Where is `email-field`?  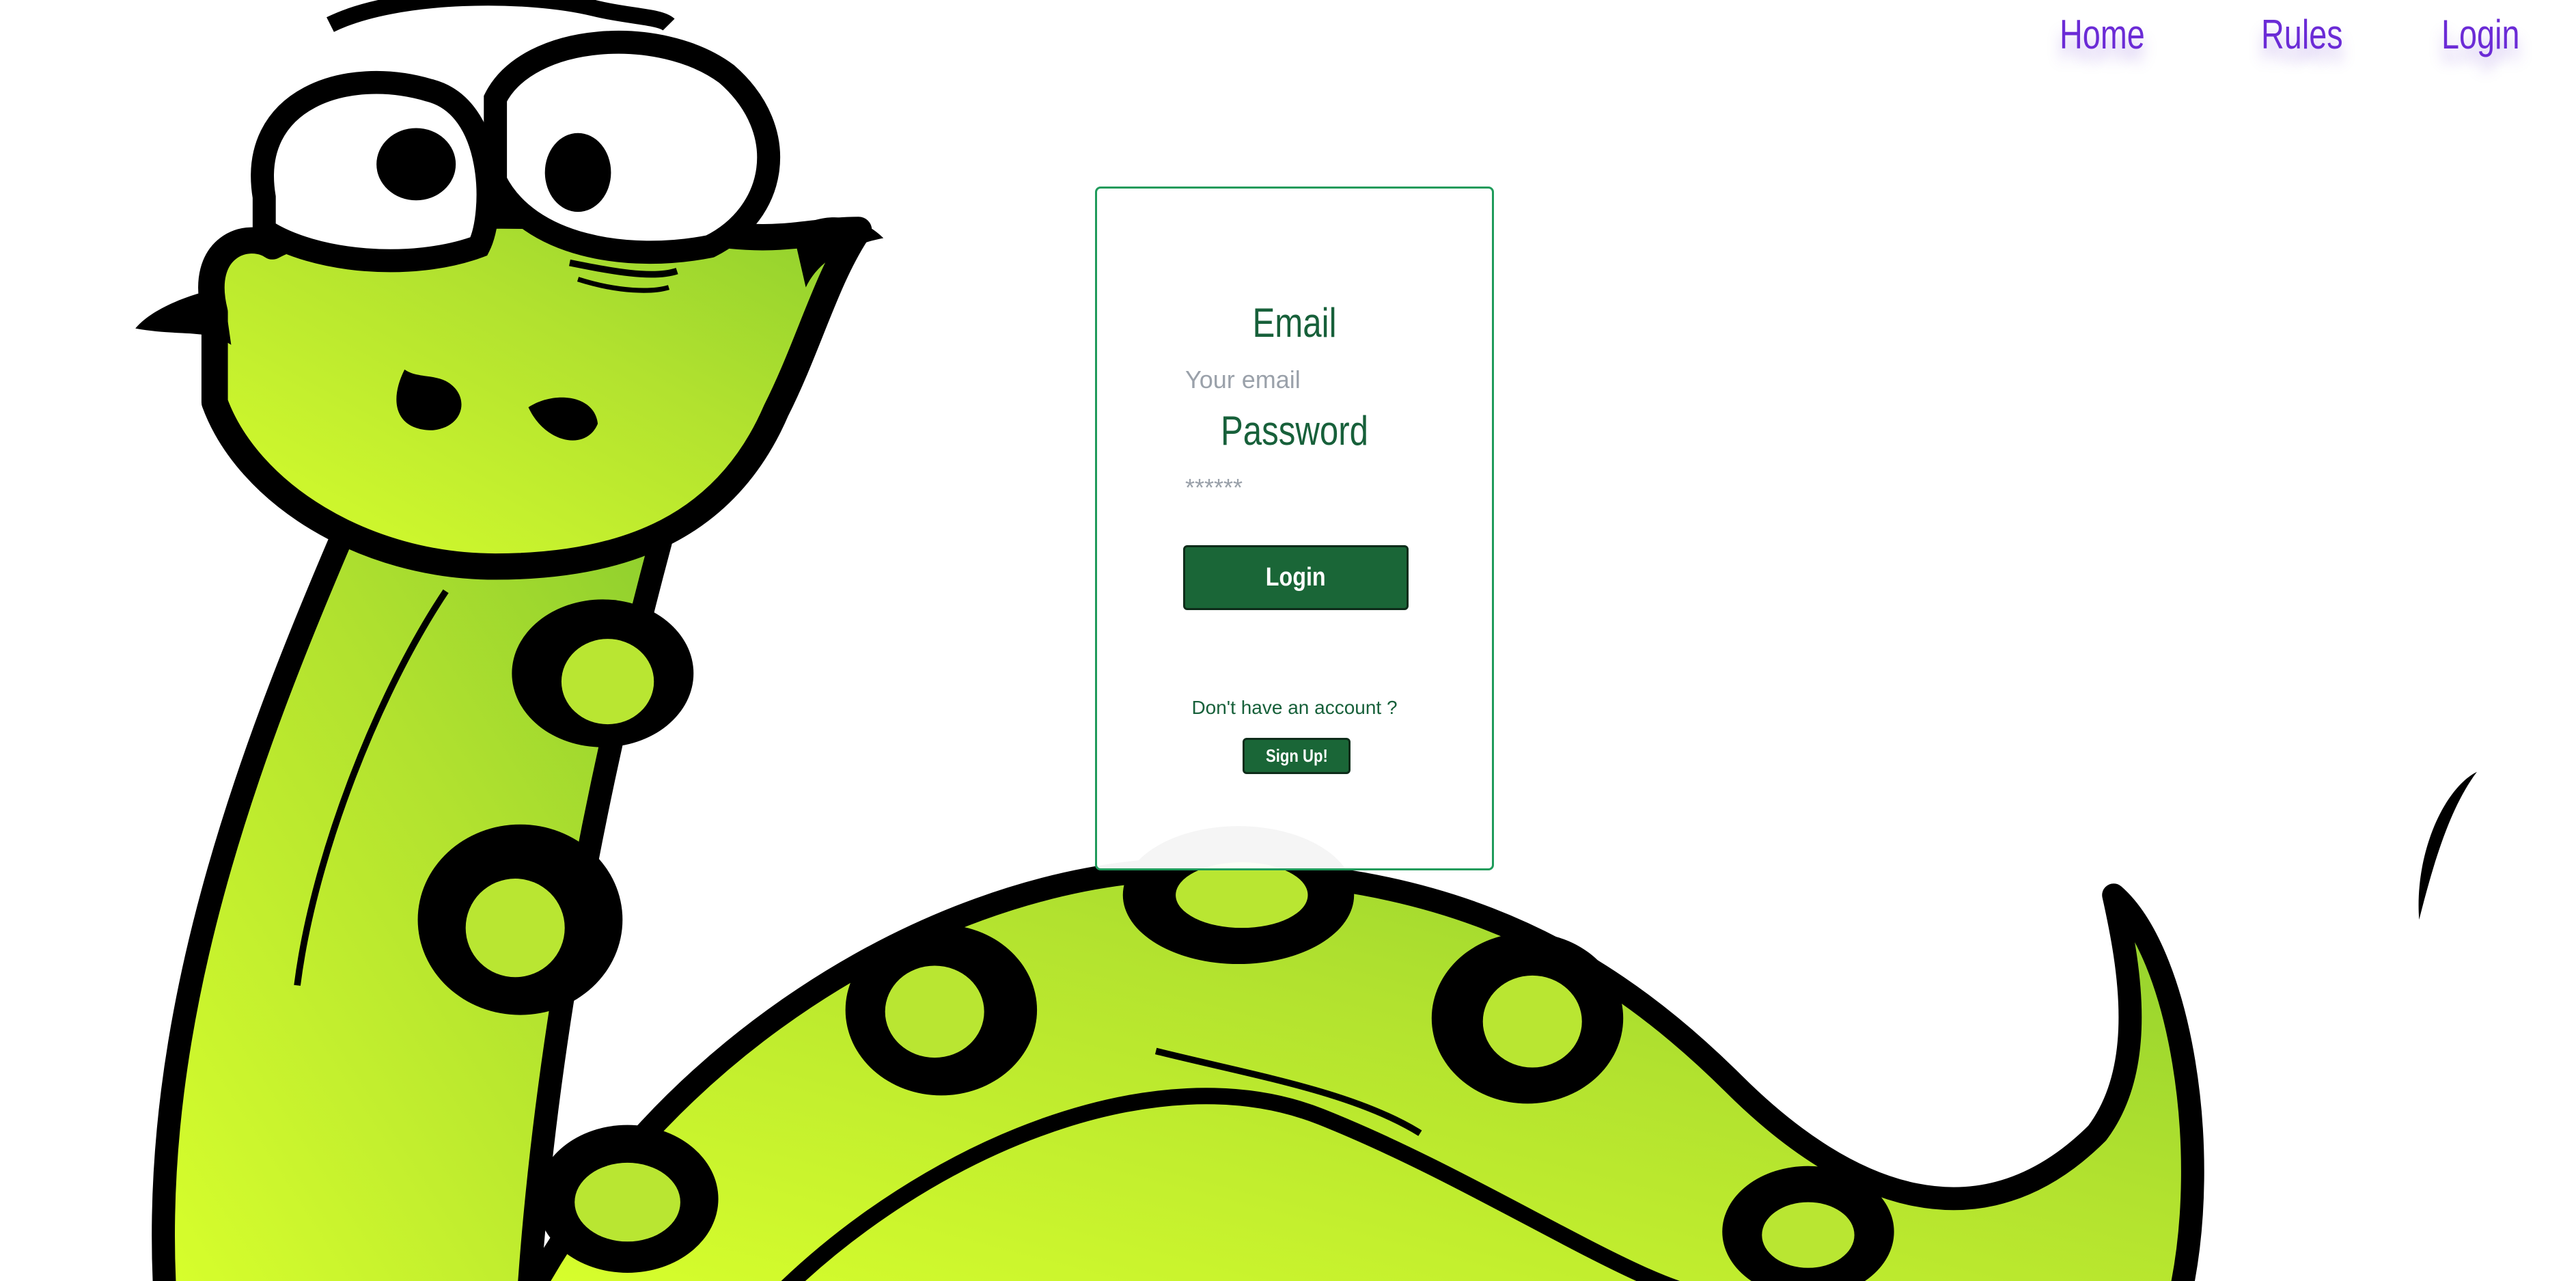
email-field is located at coordinates (1298, 379).